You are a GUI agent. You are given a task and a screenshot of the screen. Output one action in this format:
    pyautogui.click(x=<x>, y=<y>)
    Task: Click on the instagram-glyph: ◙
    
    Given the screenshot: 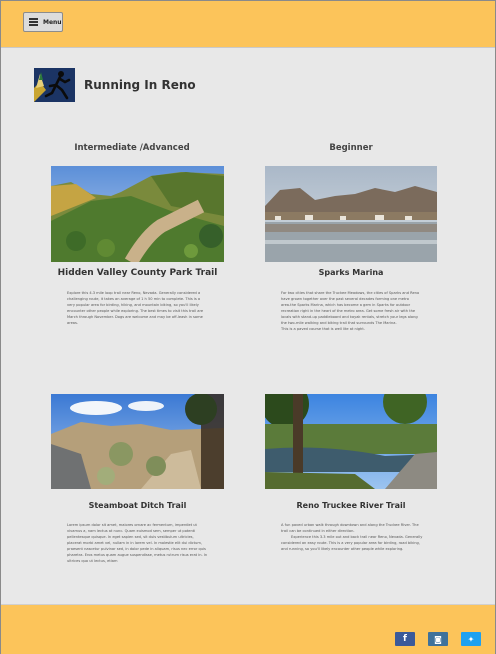 What is the action you would take?
    pyautogui.click(x=438, y=639)
    